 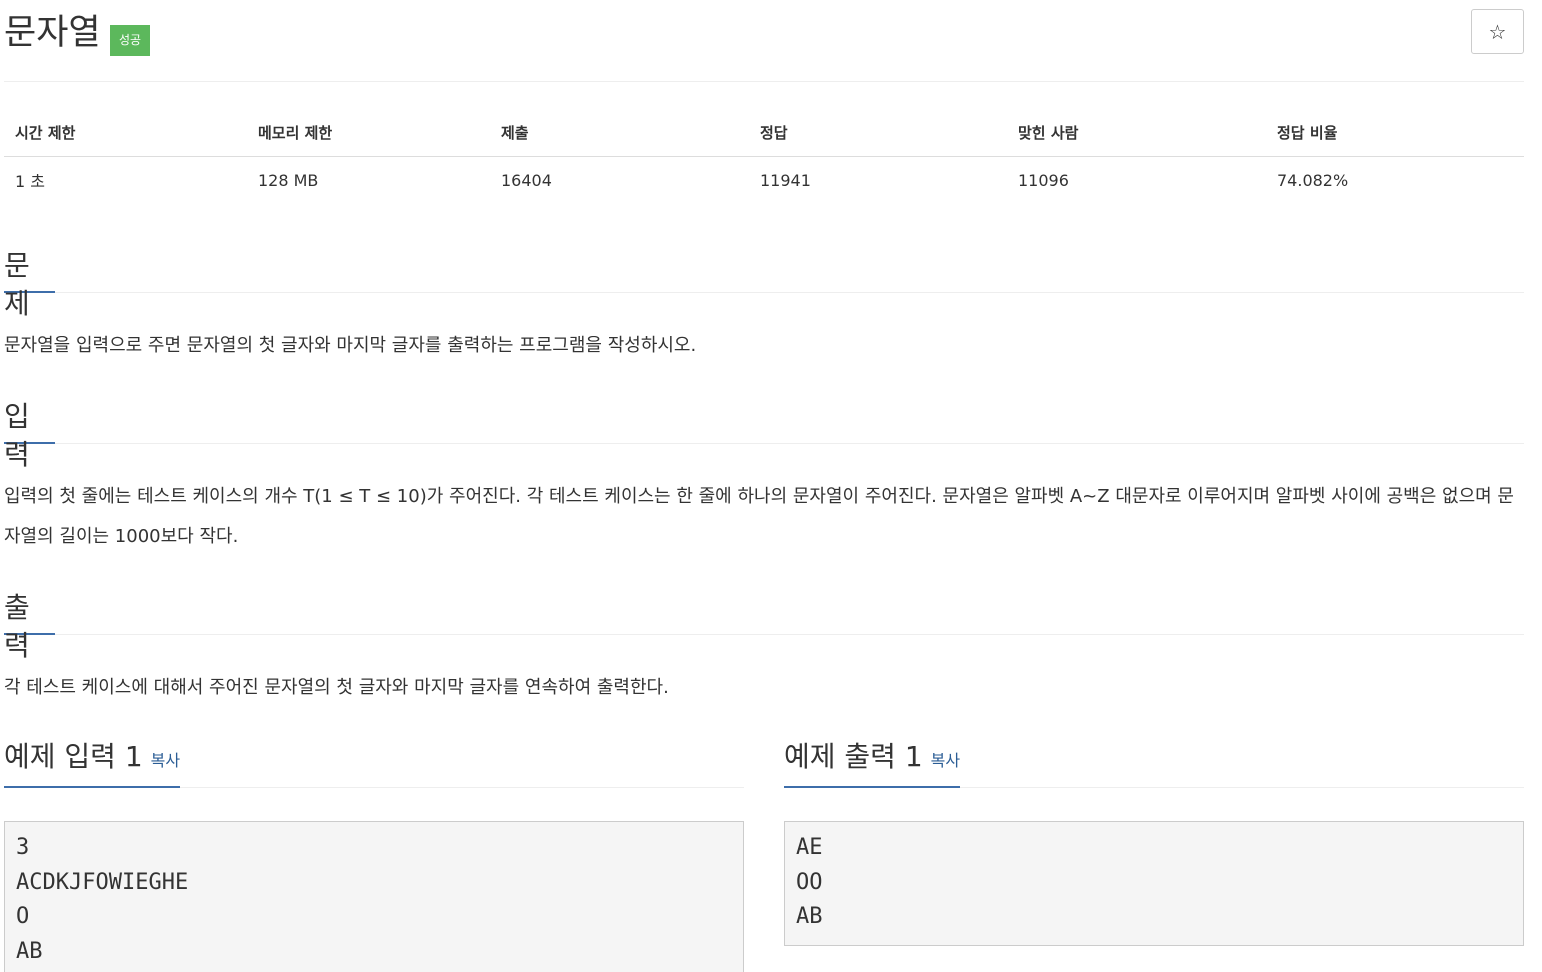 I want to click on problem-heading-text: 문제, so click(x=29, y=283).